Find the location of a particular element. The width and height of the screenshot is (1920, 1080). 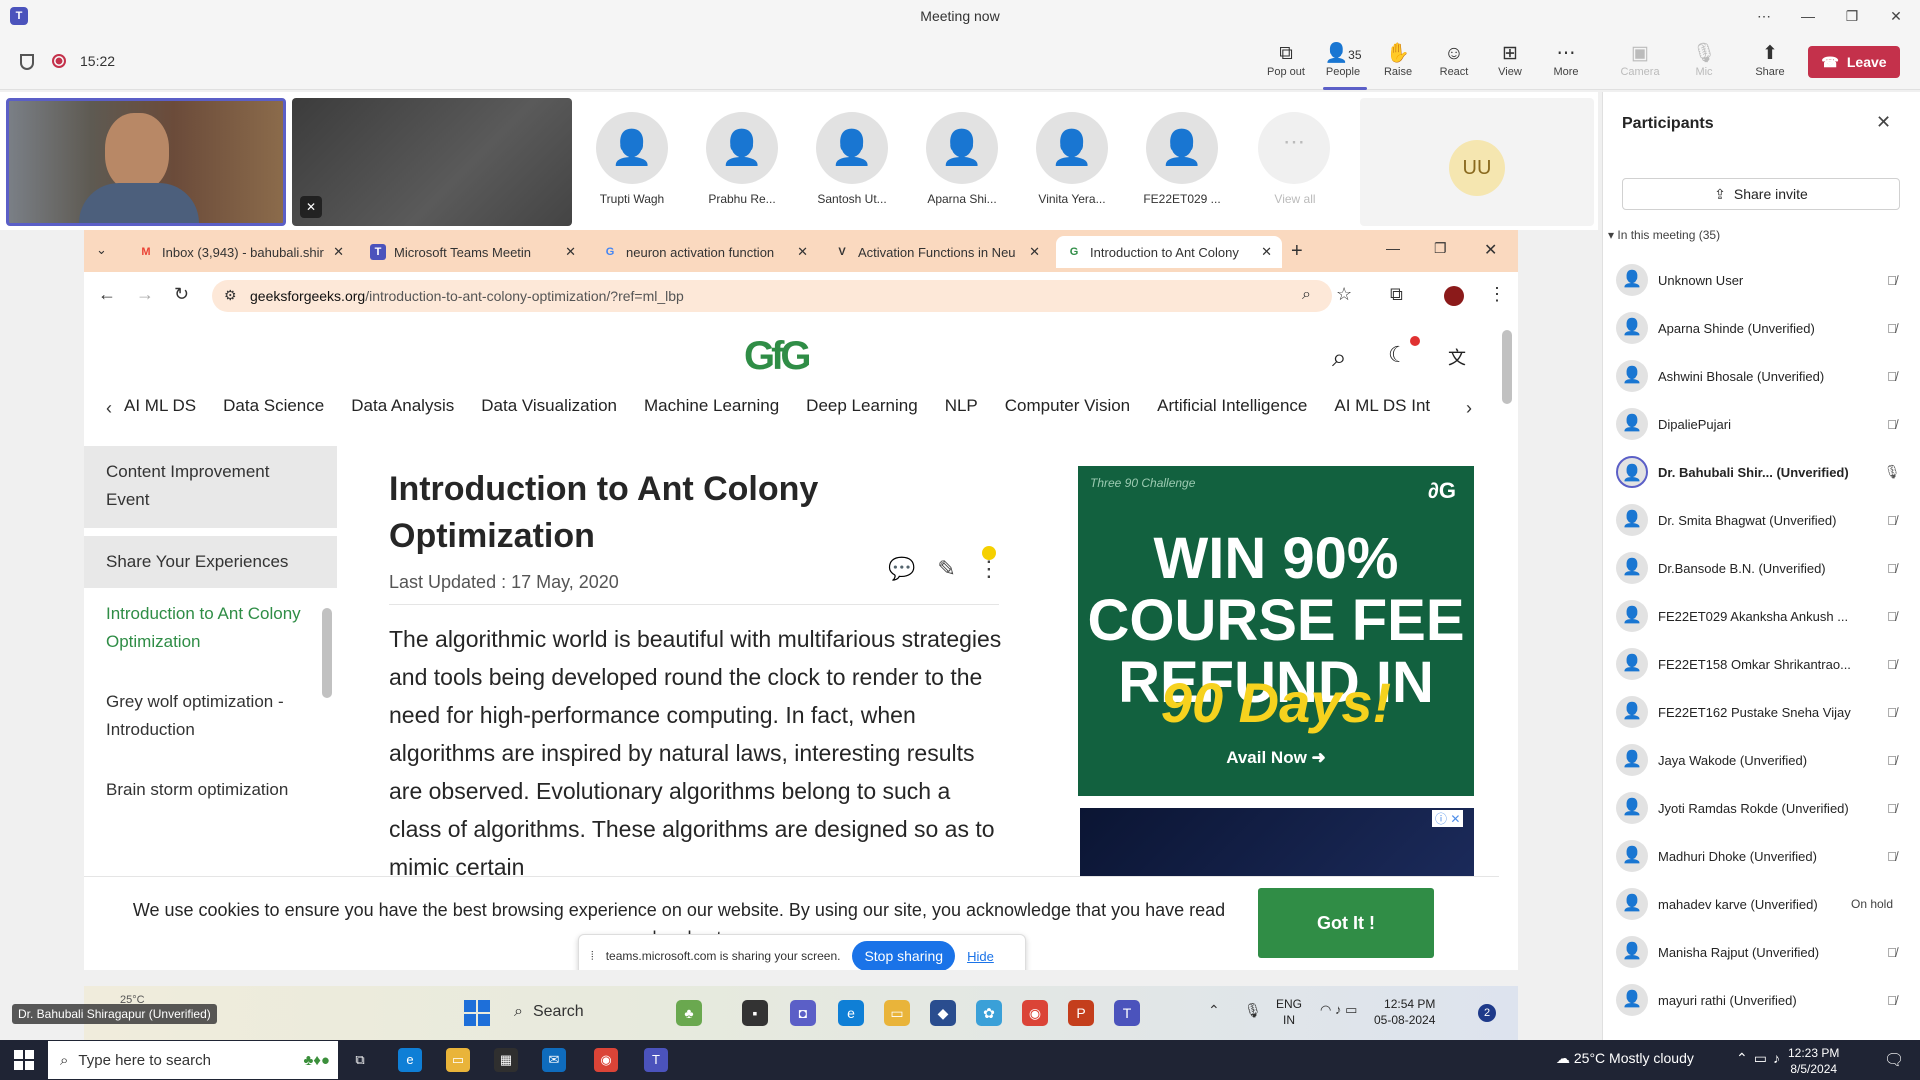

drag-handle-icon: ⦙ is located at coordinates (592, 956).